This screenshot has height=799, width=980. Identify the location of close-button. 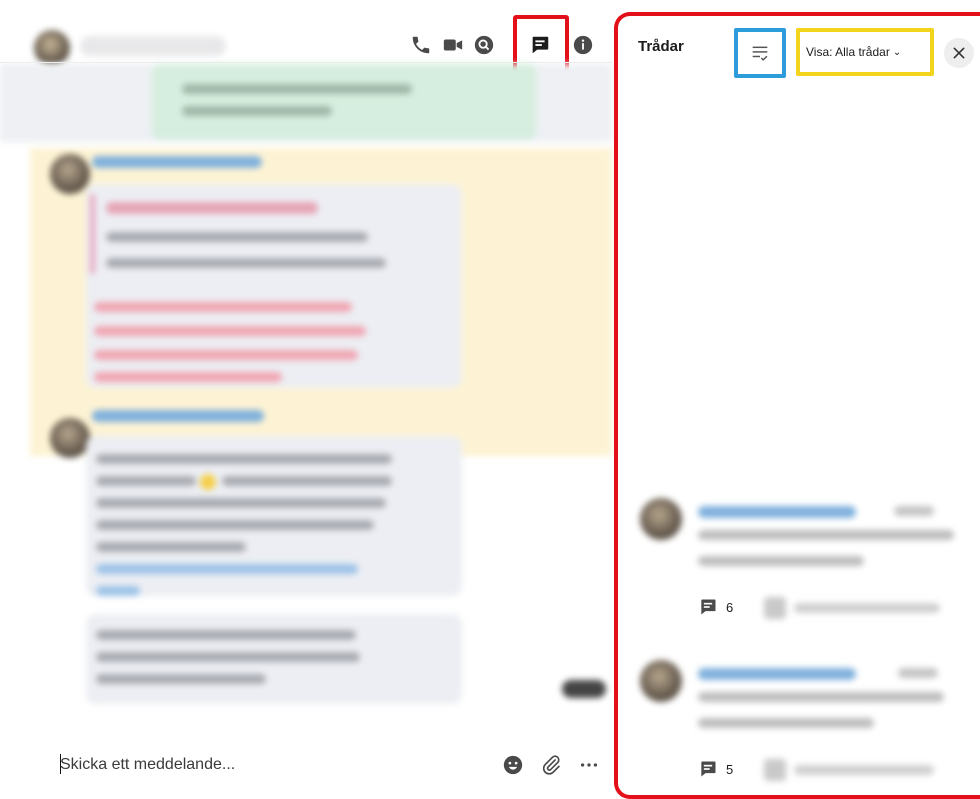
(959, 53).